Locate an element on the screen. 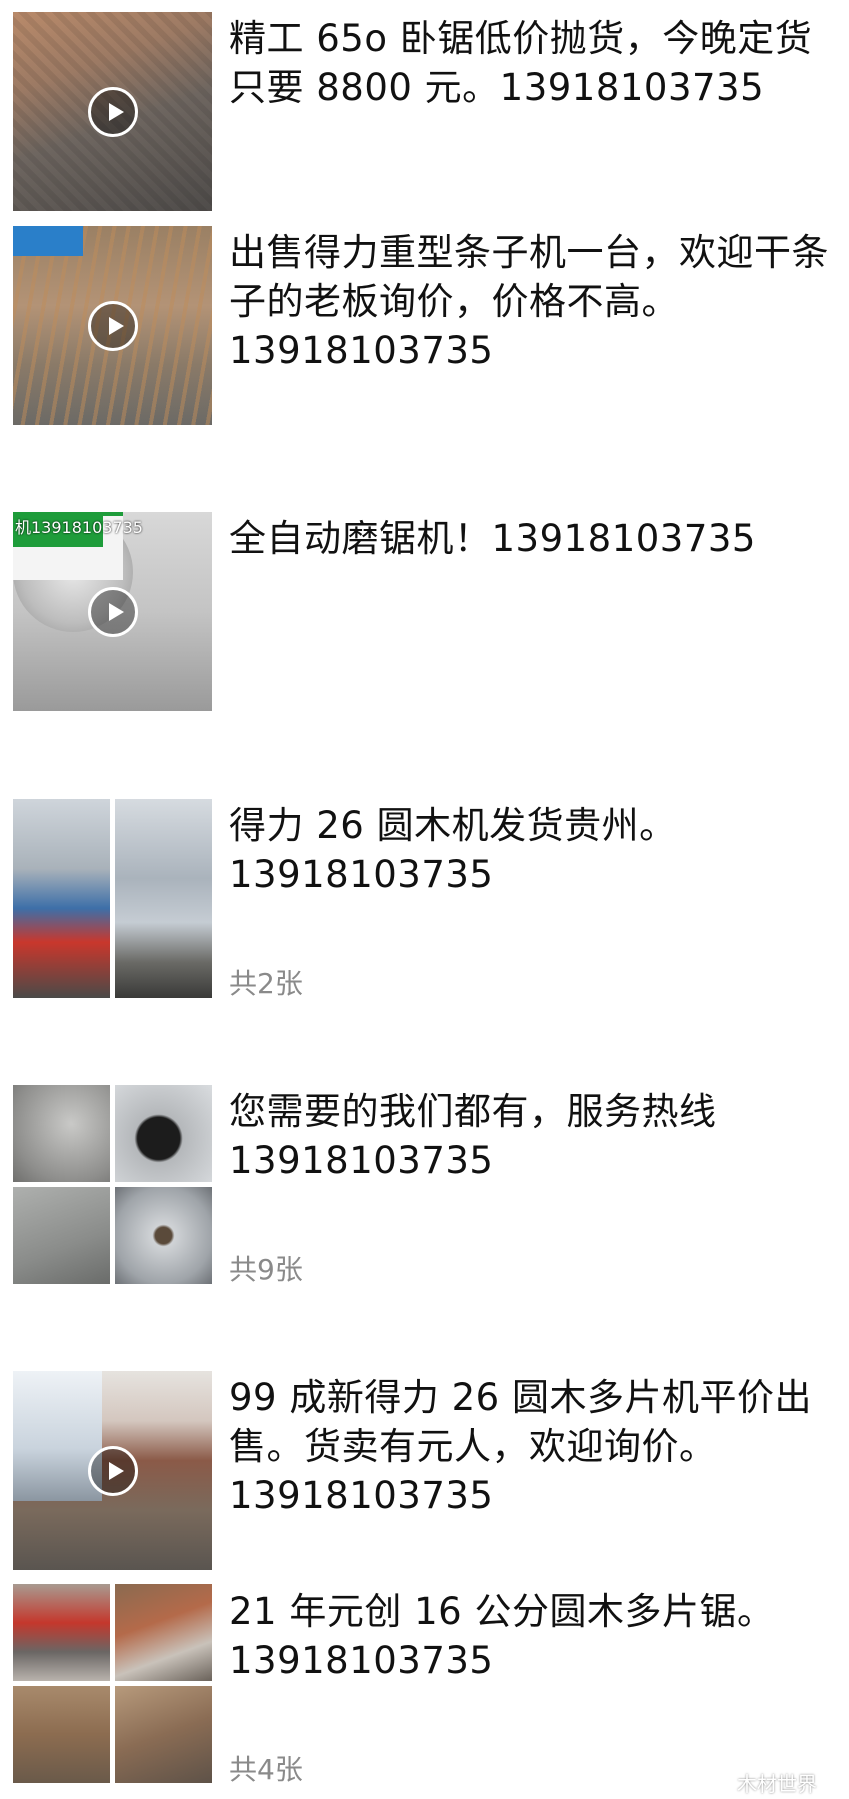 This screenshot has width=849, height=1799. post-text: 得力 26 圆木机发货贵州。13918103735 is located at coordinates (453, 850).